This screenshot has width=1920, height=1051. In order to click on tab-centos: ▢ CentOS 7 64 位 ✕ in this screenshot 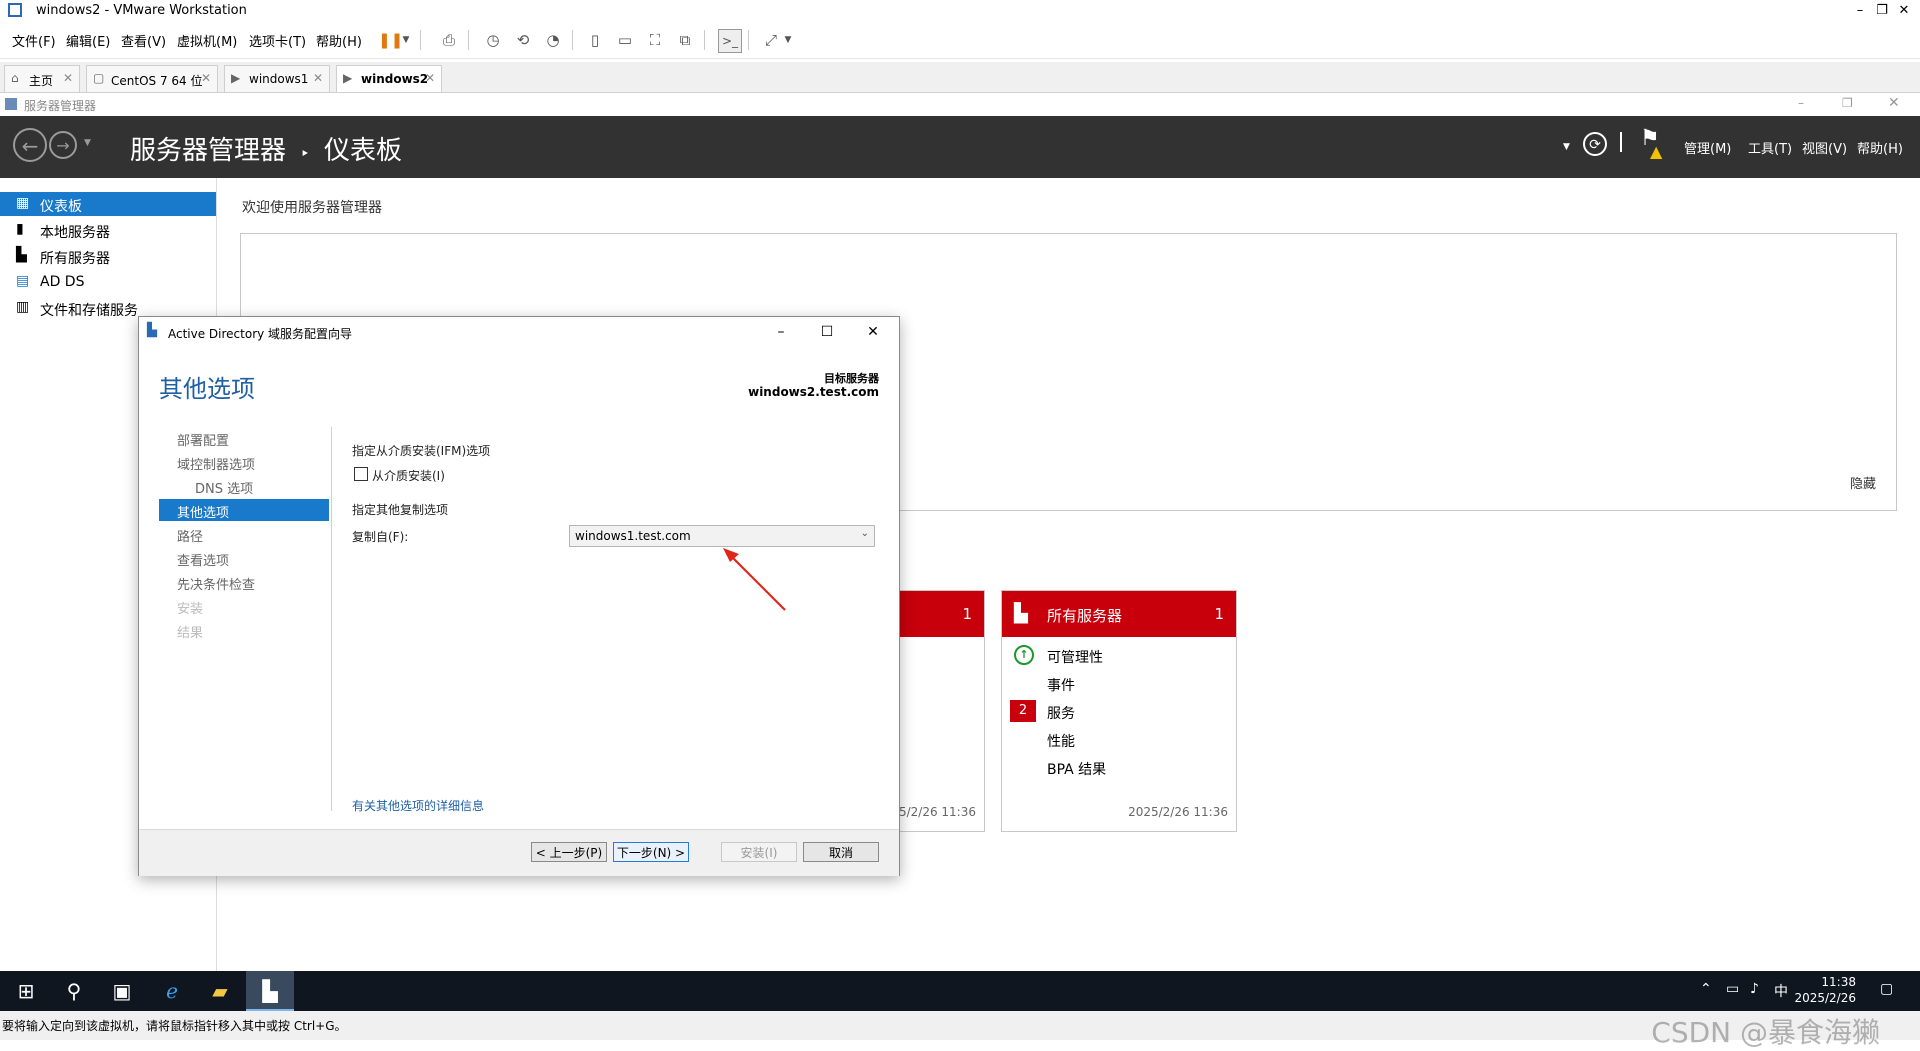, I will do `click(152, 78)`.